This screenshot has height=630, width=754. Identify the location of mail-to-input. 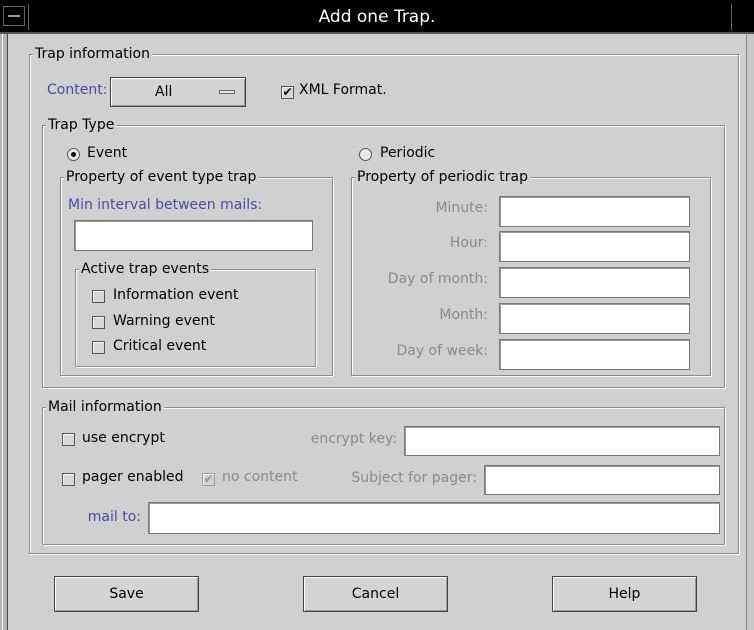
(434, 518).